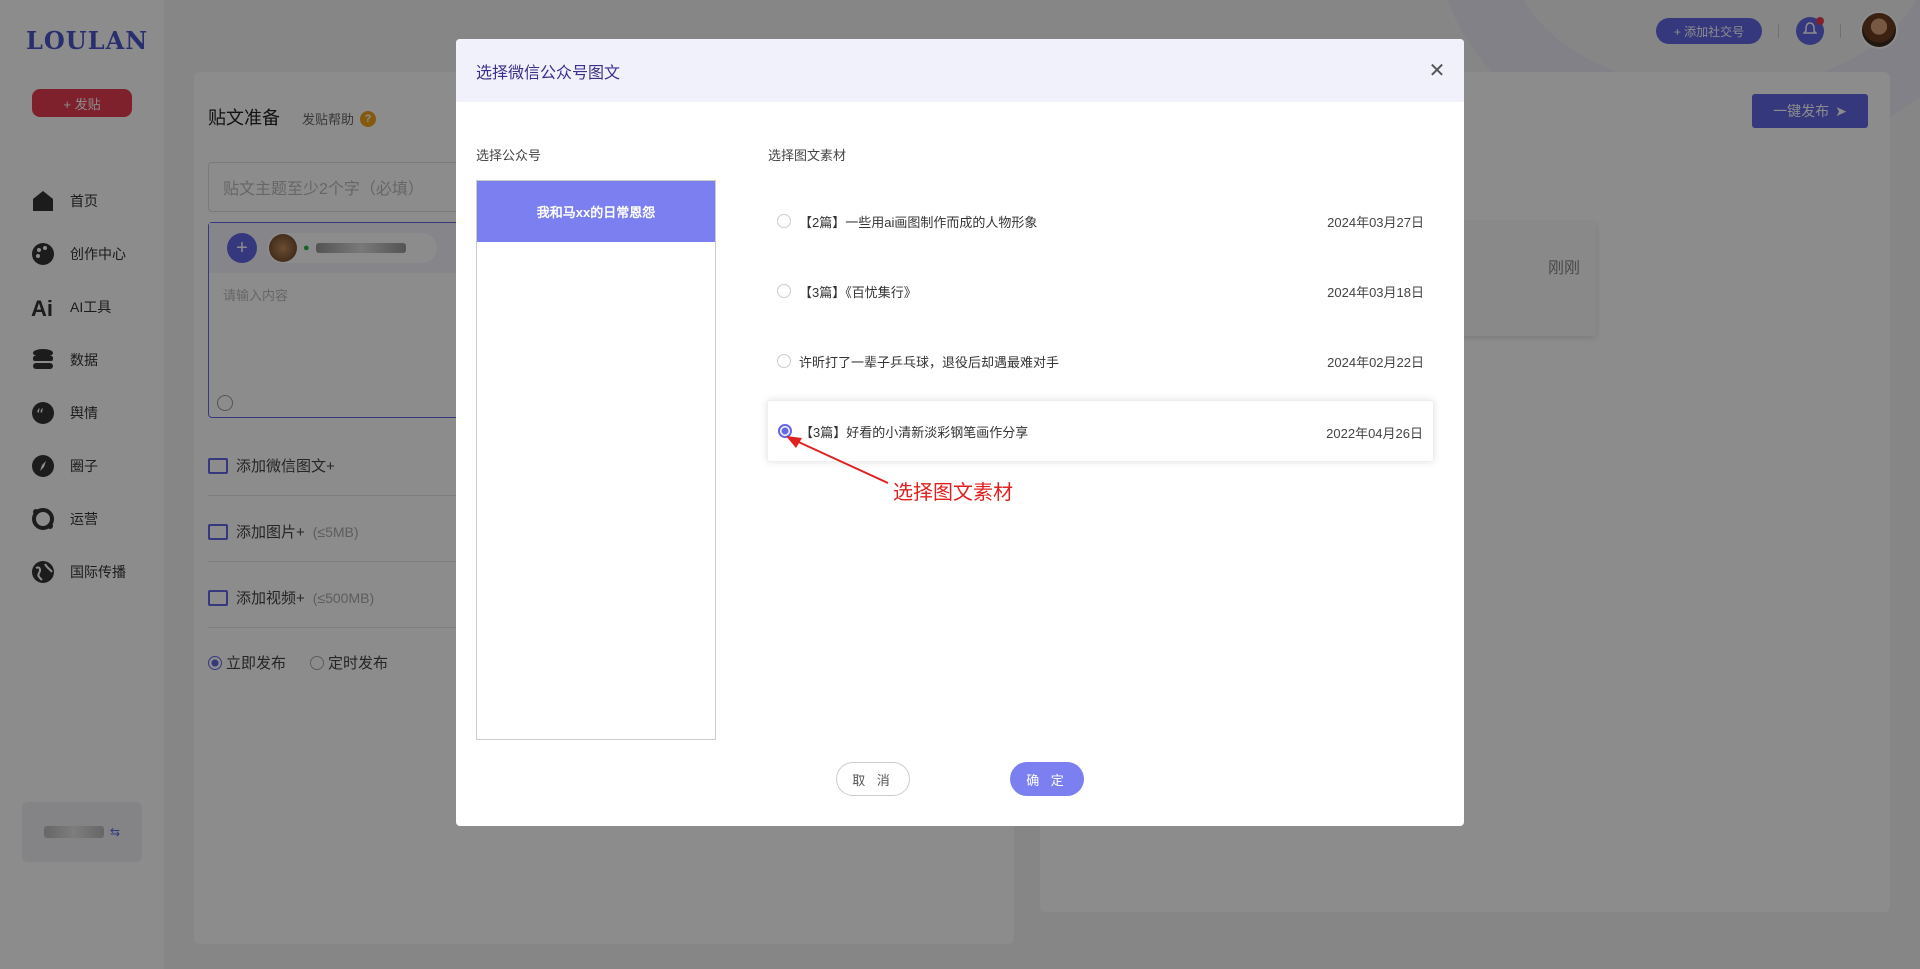  What do you see at coordinates (837, 460) in the screenshot?
I see `annotation-arrow` at bounding box center [837, 460].